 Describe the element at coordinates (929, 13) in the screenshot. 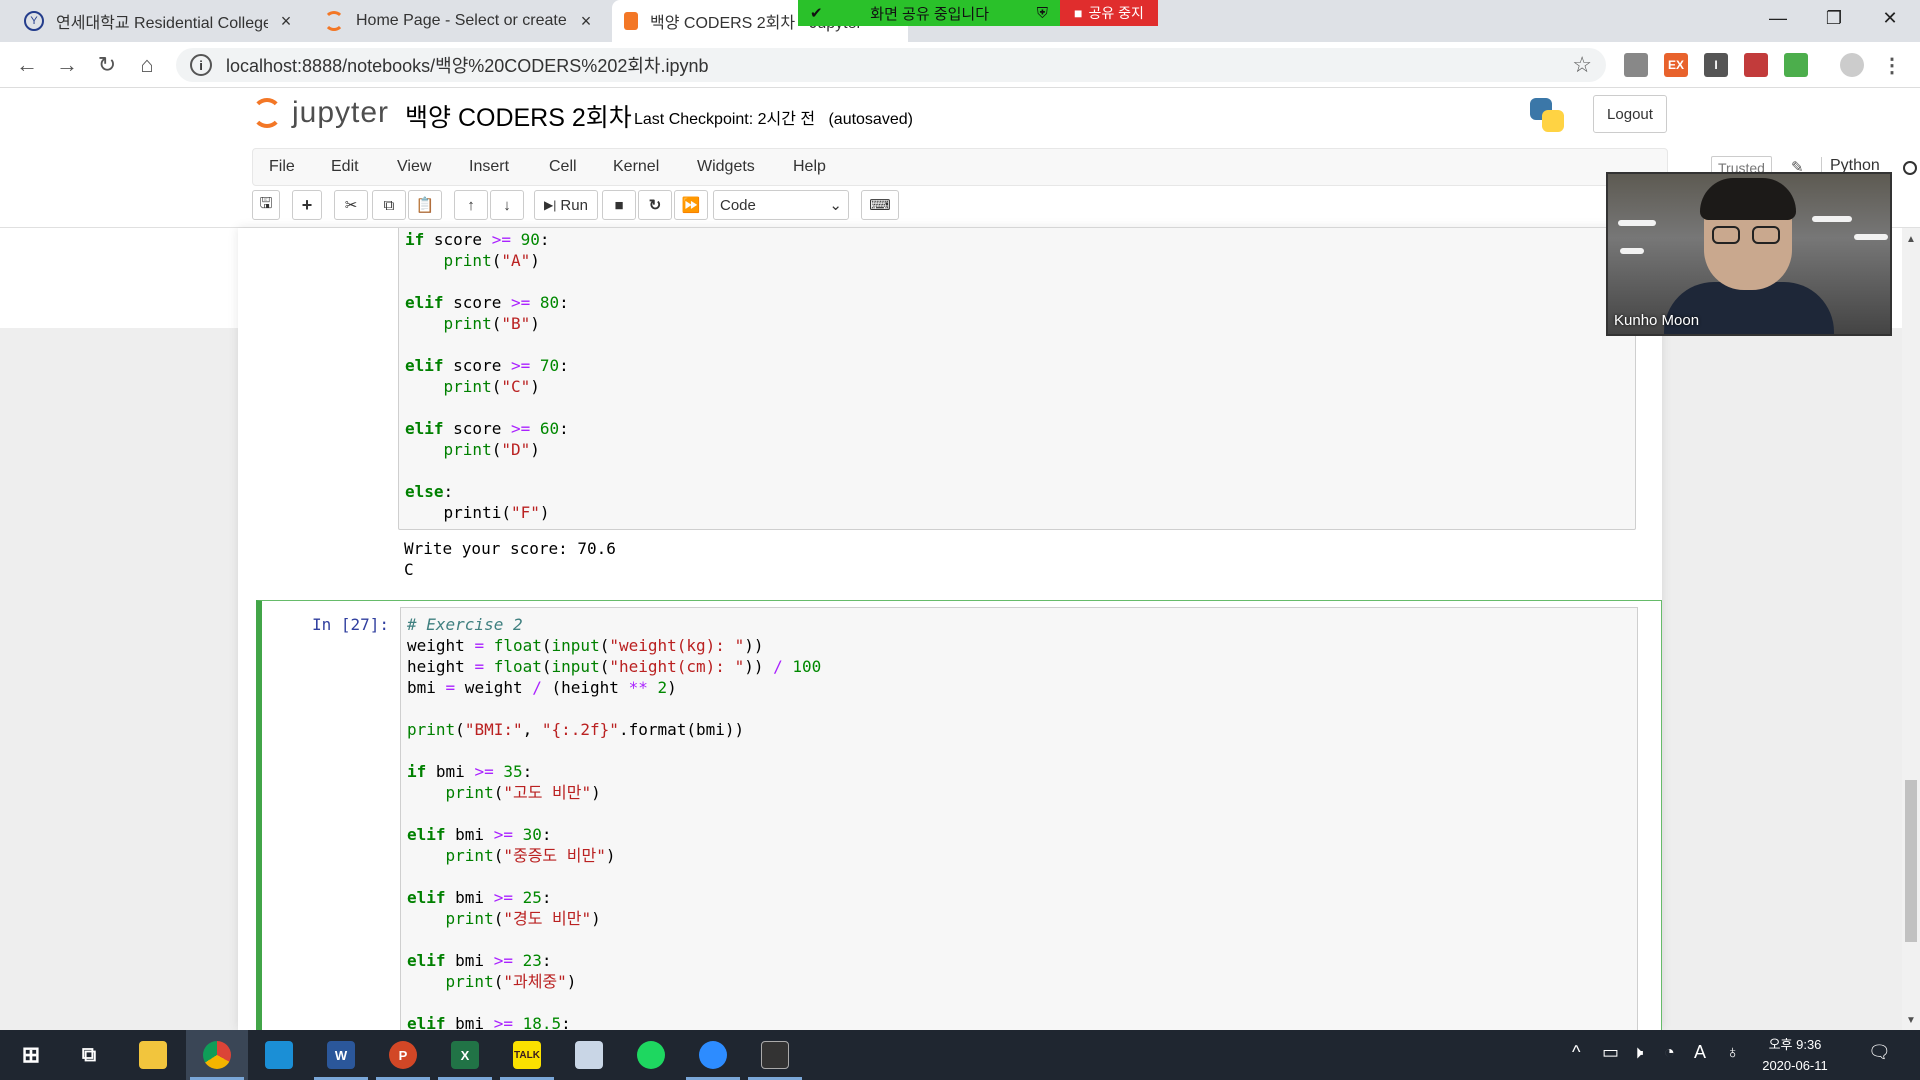

I see `share-status: ✔ 화면 공유 중입니다 ⛨` at that location.